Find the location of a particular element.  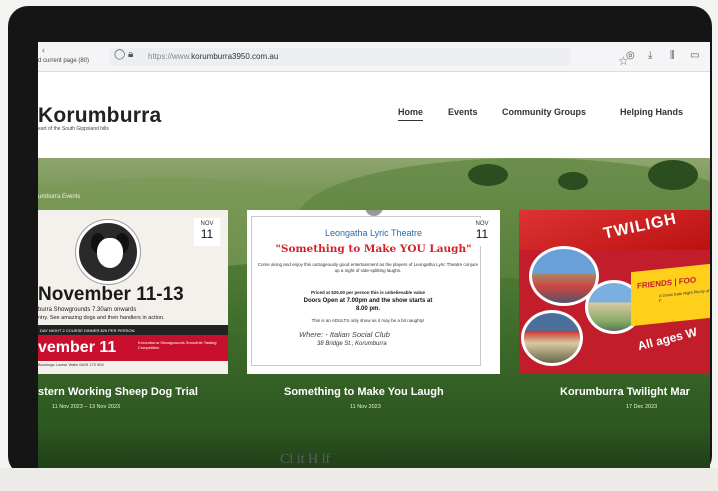

poster-quote: "Something to Make YOU Laugh" is located at coordinates (373, 249).